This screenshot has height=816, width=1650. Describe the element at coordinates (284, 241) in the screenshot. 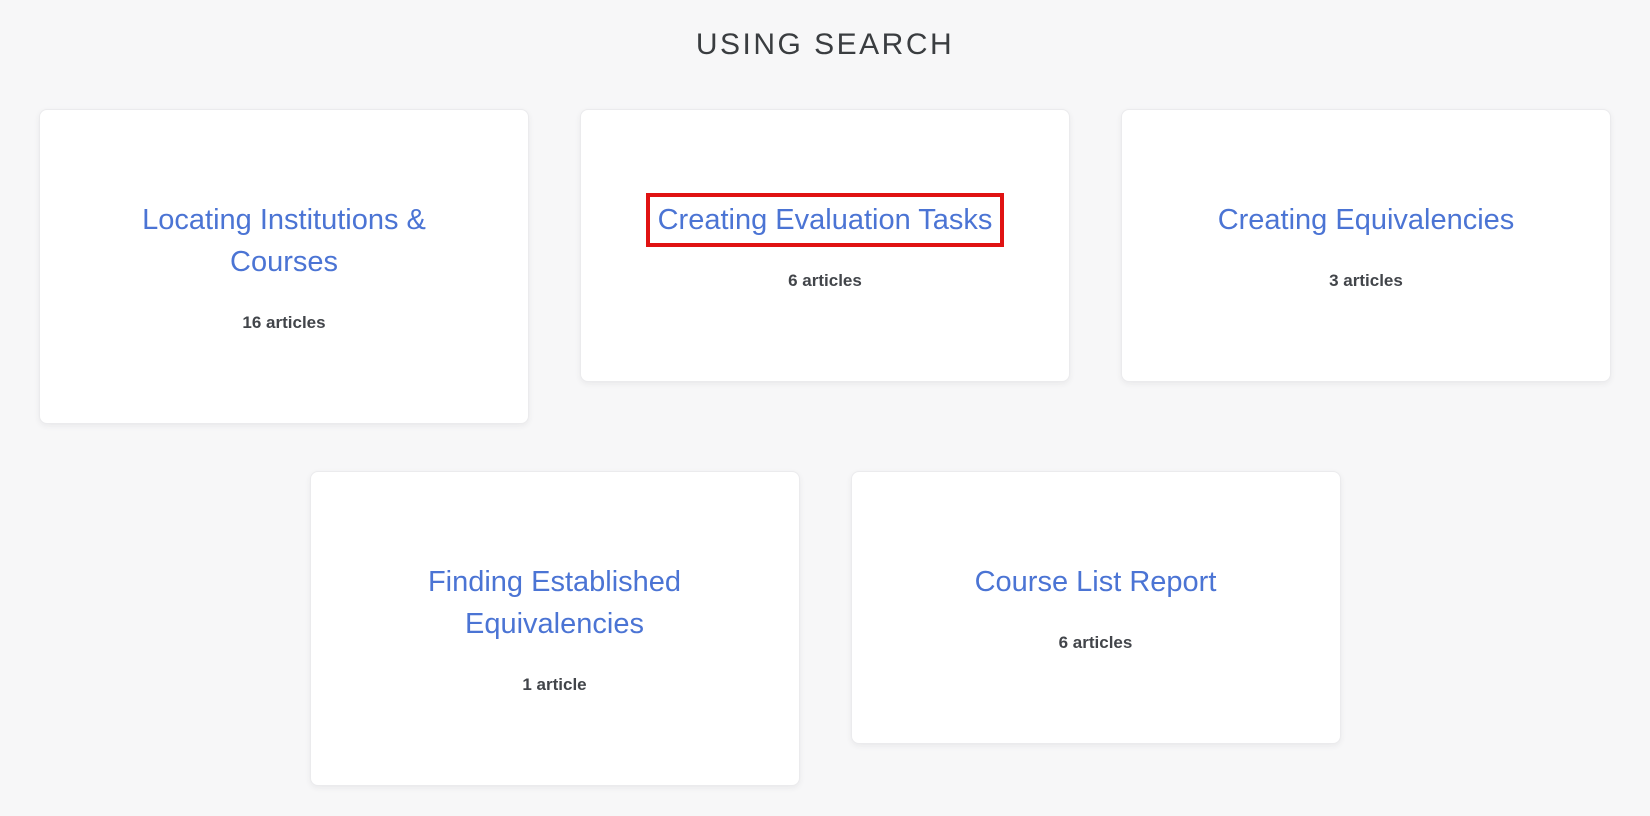

I see `link-locating-institutions-courses: Locating Institutions & Courses` at that location.